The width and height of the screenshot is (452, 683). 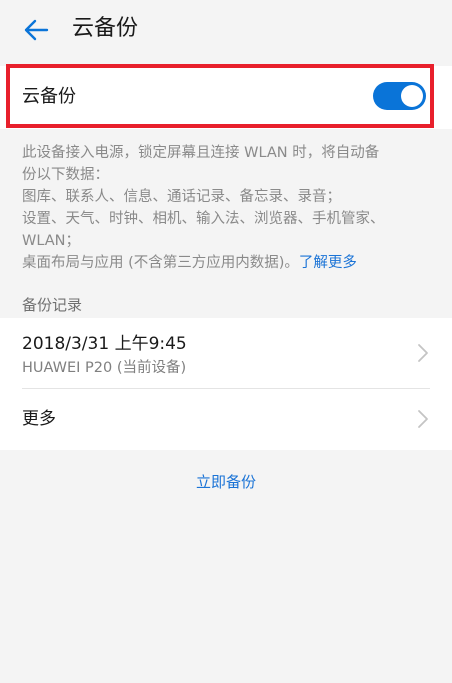 What do you see at coordinates (51, 241) in the screenshot?
I see `description-line: WLAN；` at bounding box center [51, 241].